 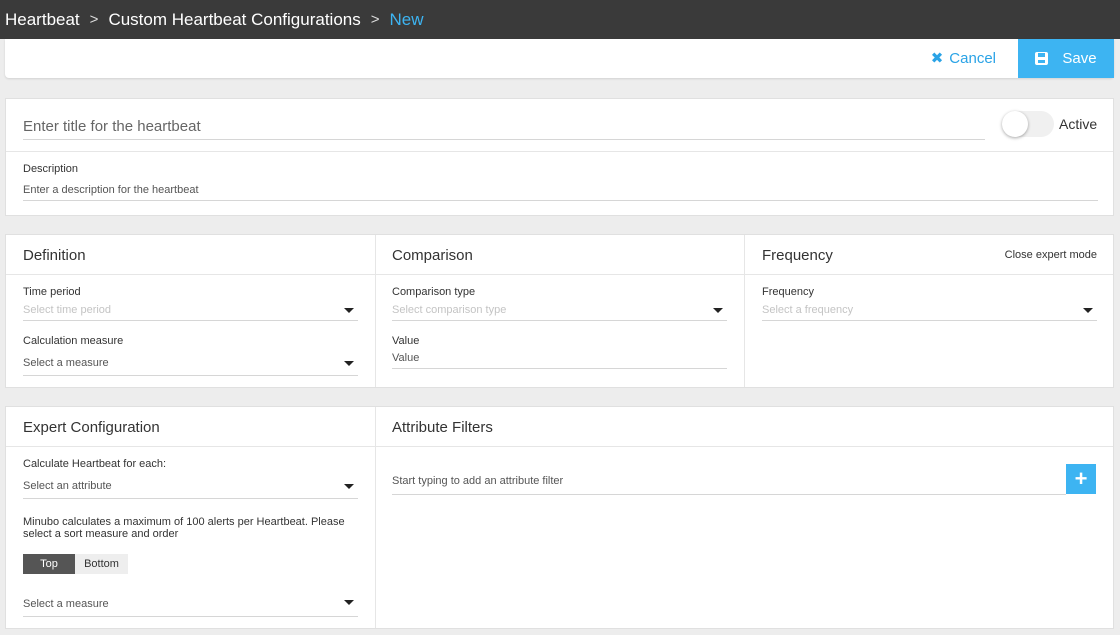 What do you see at coordinates (729, 481) in the screenshot?
I see `attribute-filter-input: Start typing to add an attribute filter` at bounding box center [729, 481].